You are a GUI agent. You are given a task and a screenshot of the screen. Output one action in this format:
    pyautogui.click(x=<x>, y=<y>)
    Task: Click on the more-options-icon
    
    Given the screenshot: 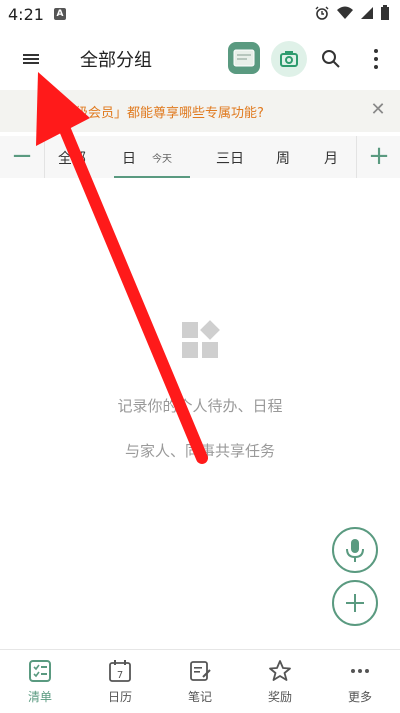 What is the action you would take?
    pyautogui.click(x=376, y=59)
    